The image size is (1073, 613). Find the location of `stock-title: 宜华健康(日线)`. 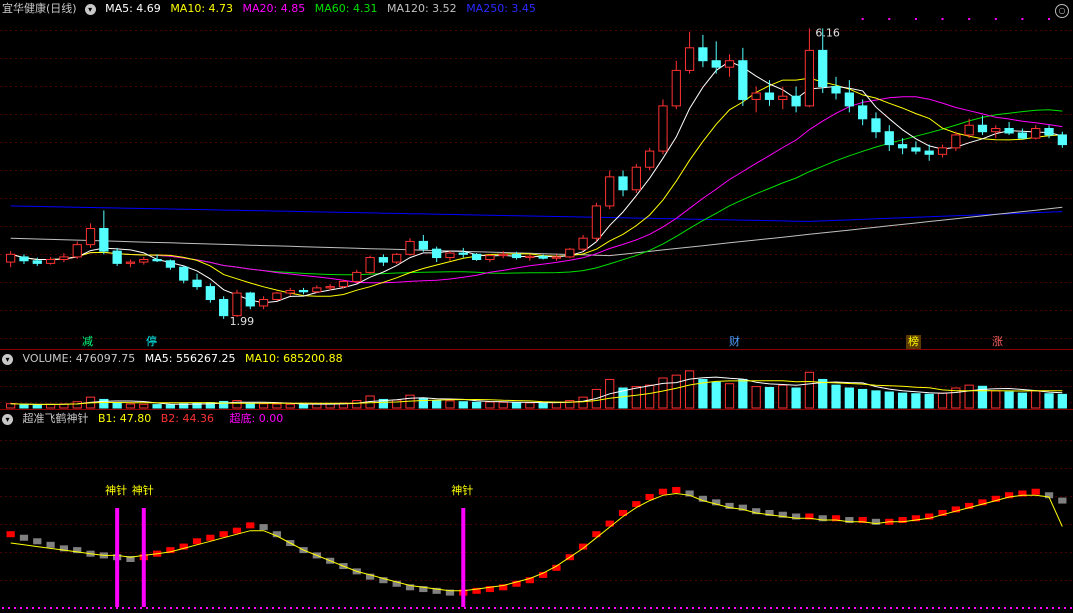

stock-title: 宜华健康(日线) is located at coordinates (39, 8).